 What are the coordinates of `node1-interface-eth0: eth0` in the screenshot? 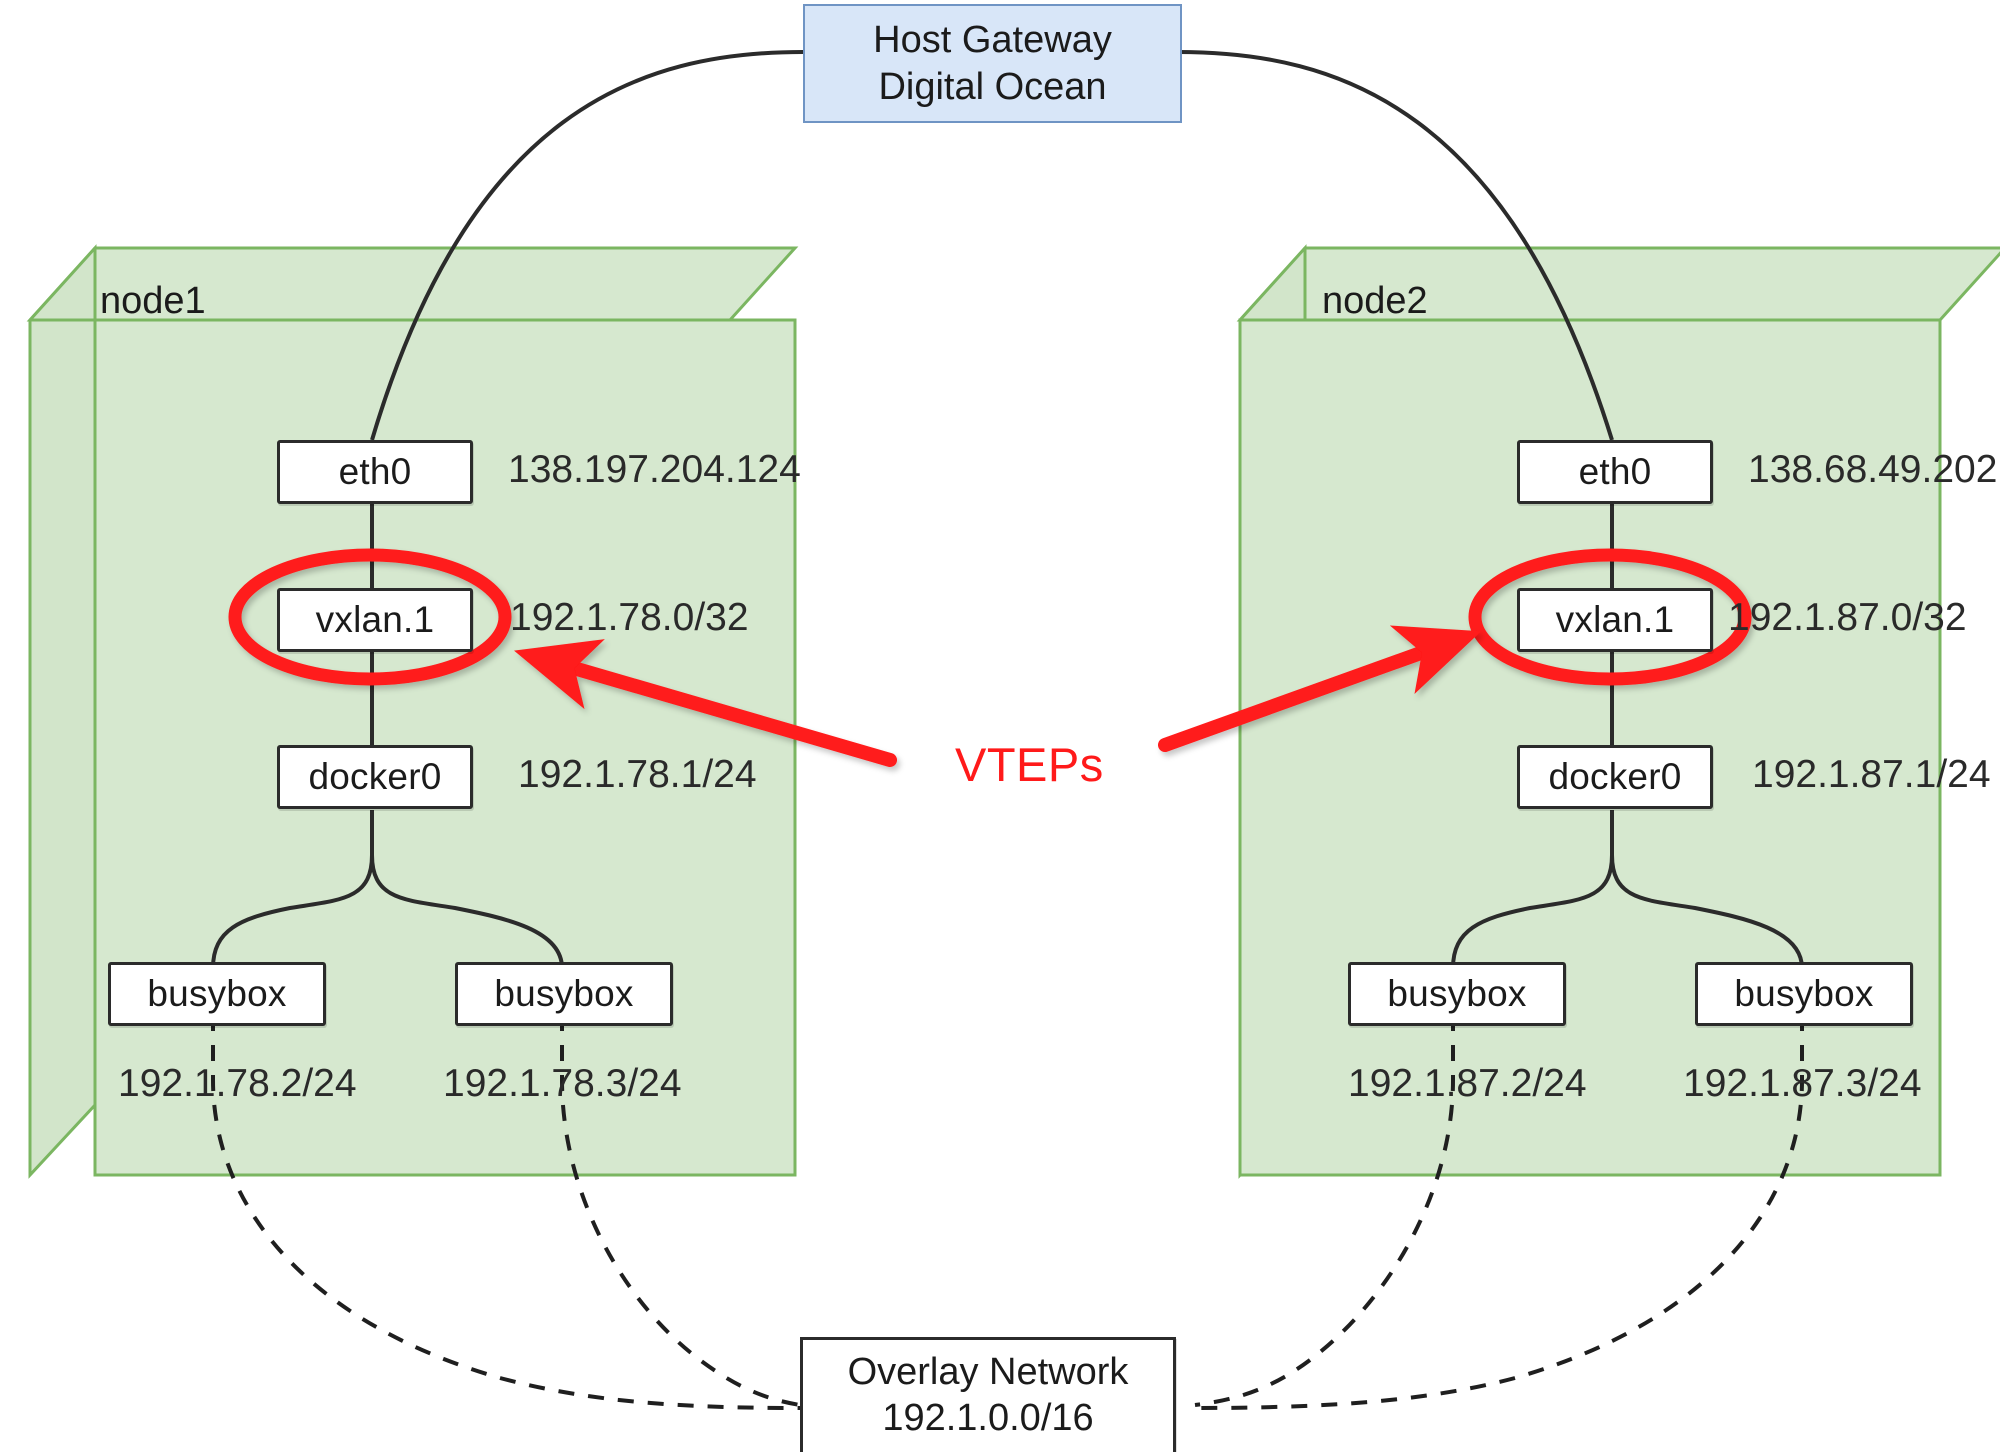 It's located at (375, 472).